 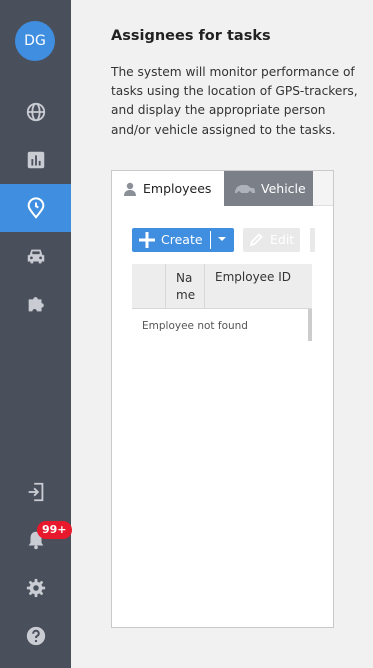 I want to click on gear-icon, so click(x=35, y=588).